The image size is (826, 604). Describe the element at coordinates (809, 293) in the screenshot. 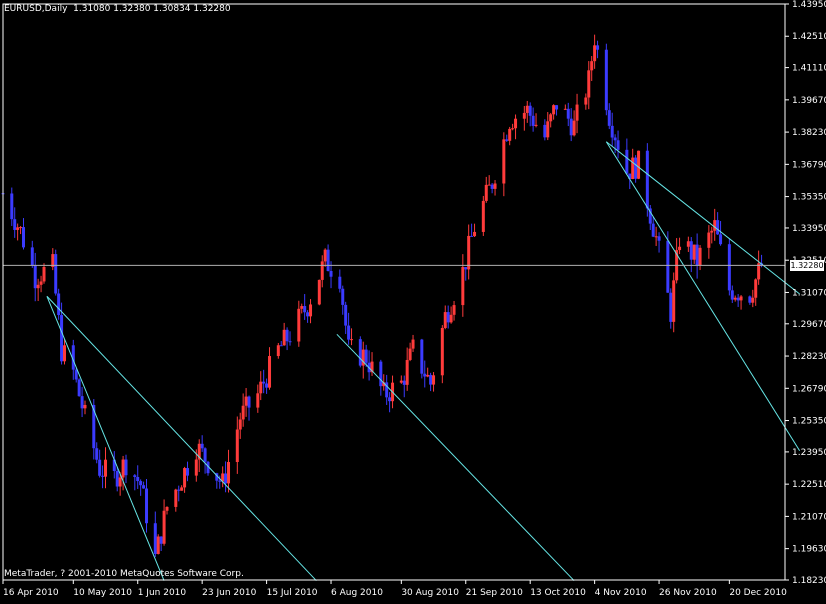

I see `y-tick-label: 1.31070` at that location.